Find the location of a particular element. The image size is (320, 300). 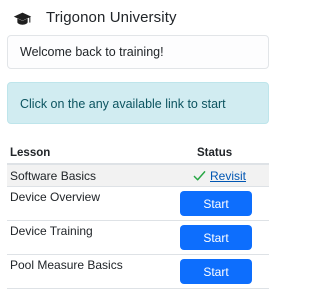

graduation-cap-icon is located at coordinates (22, 18).